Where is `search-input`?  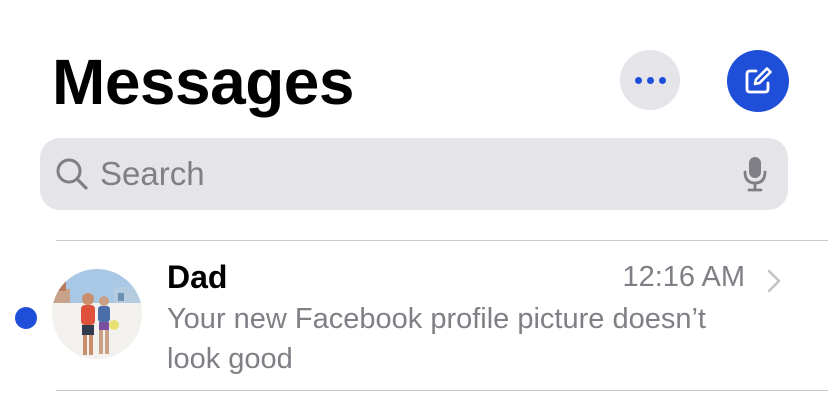
search-input is located at coordinates (400, 174).